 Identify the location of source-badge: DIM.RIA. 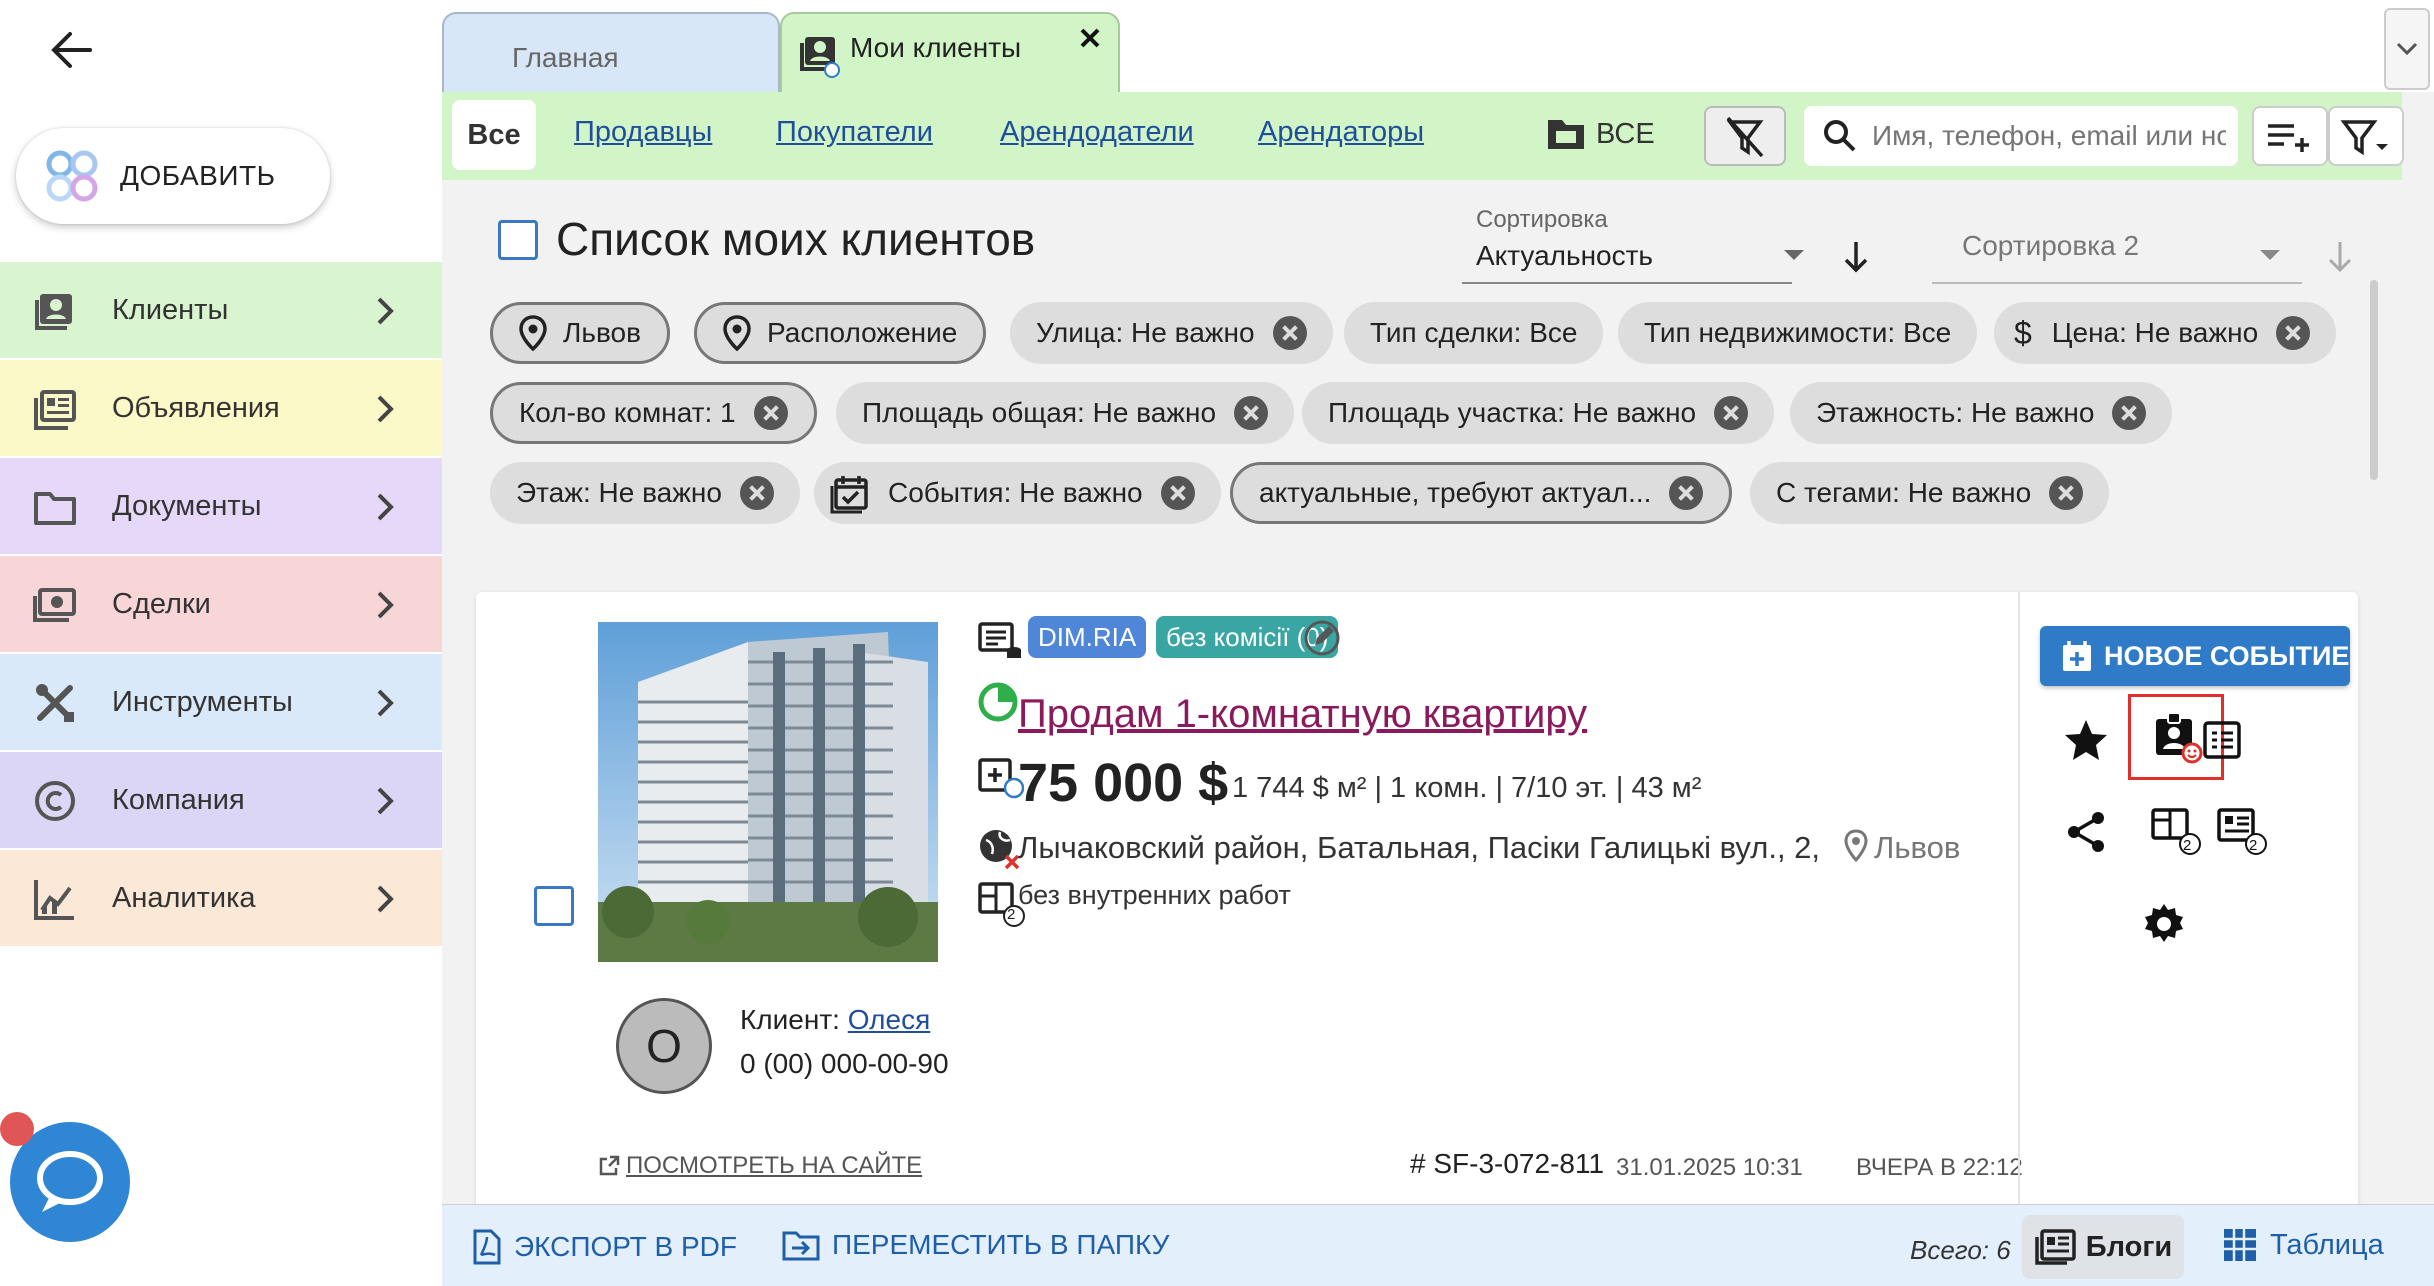
(1087, 637).